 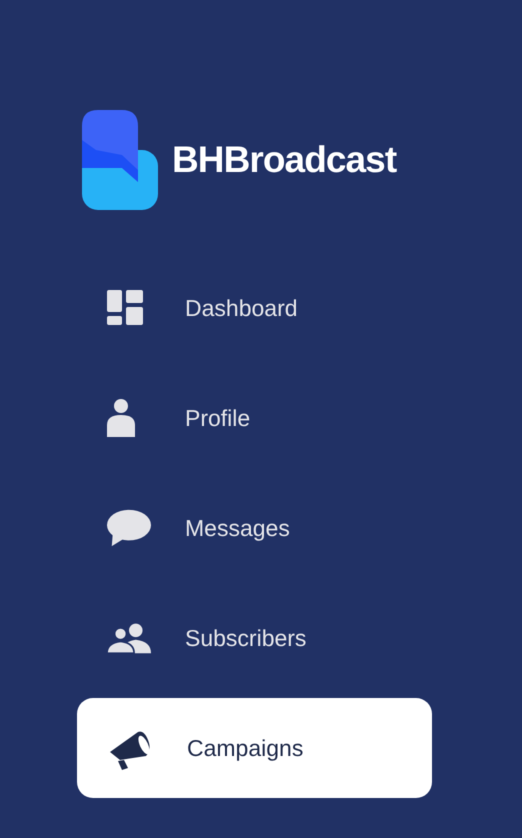 I want to click on speech-bubble-icon, so click(x=129, y=528).